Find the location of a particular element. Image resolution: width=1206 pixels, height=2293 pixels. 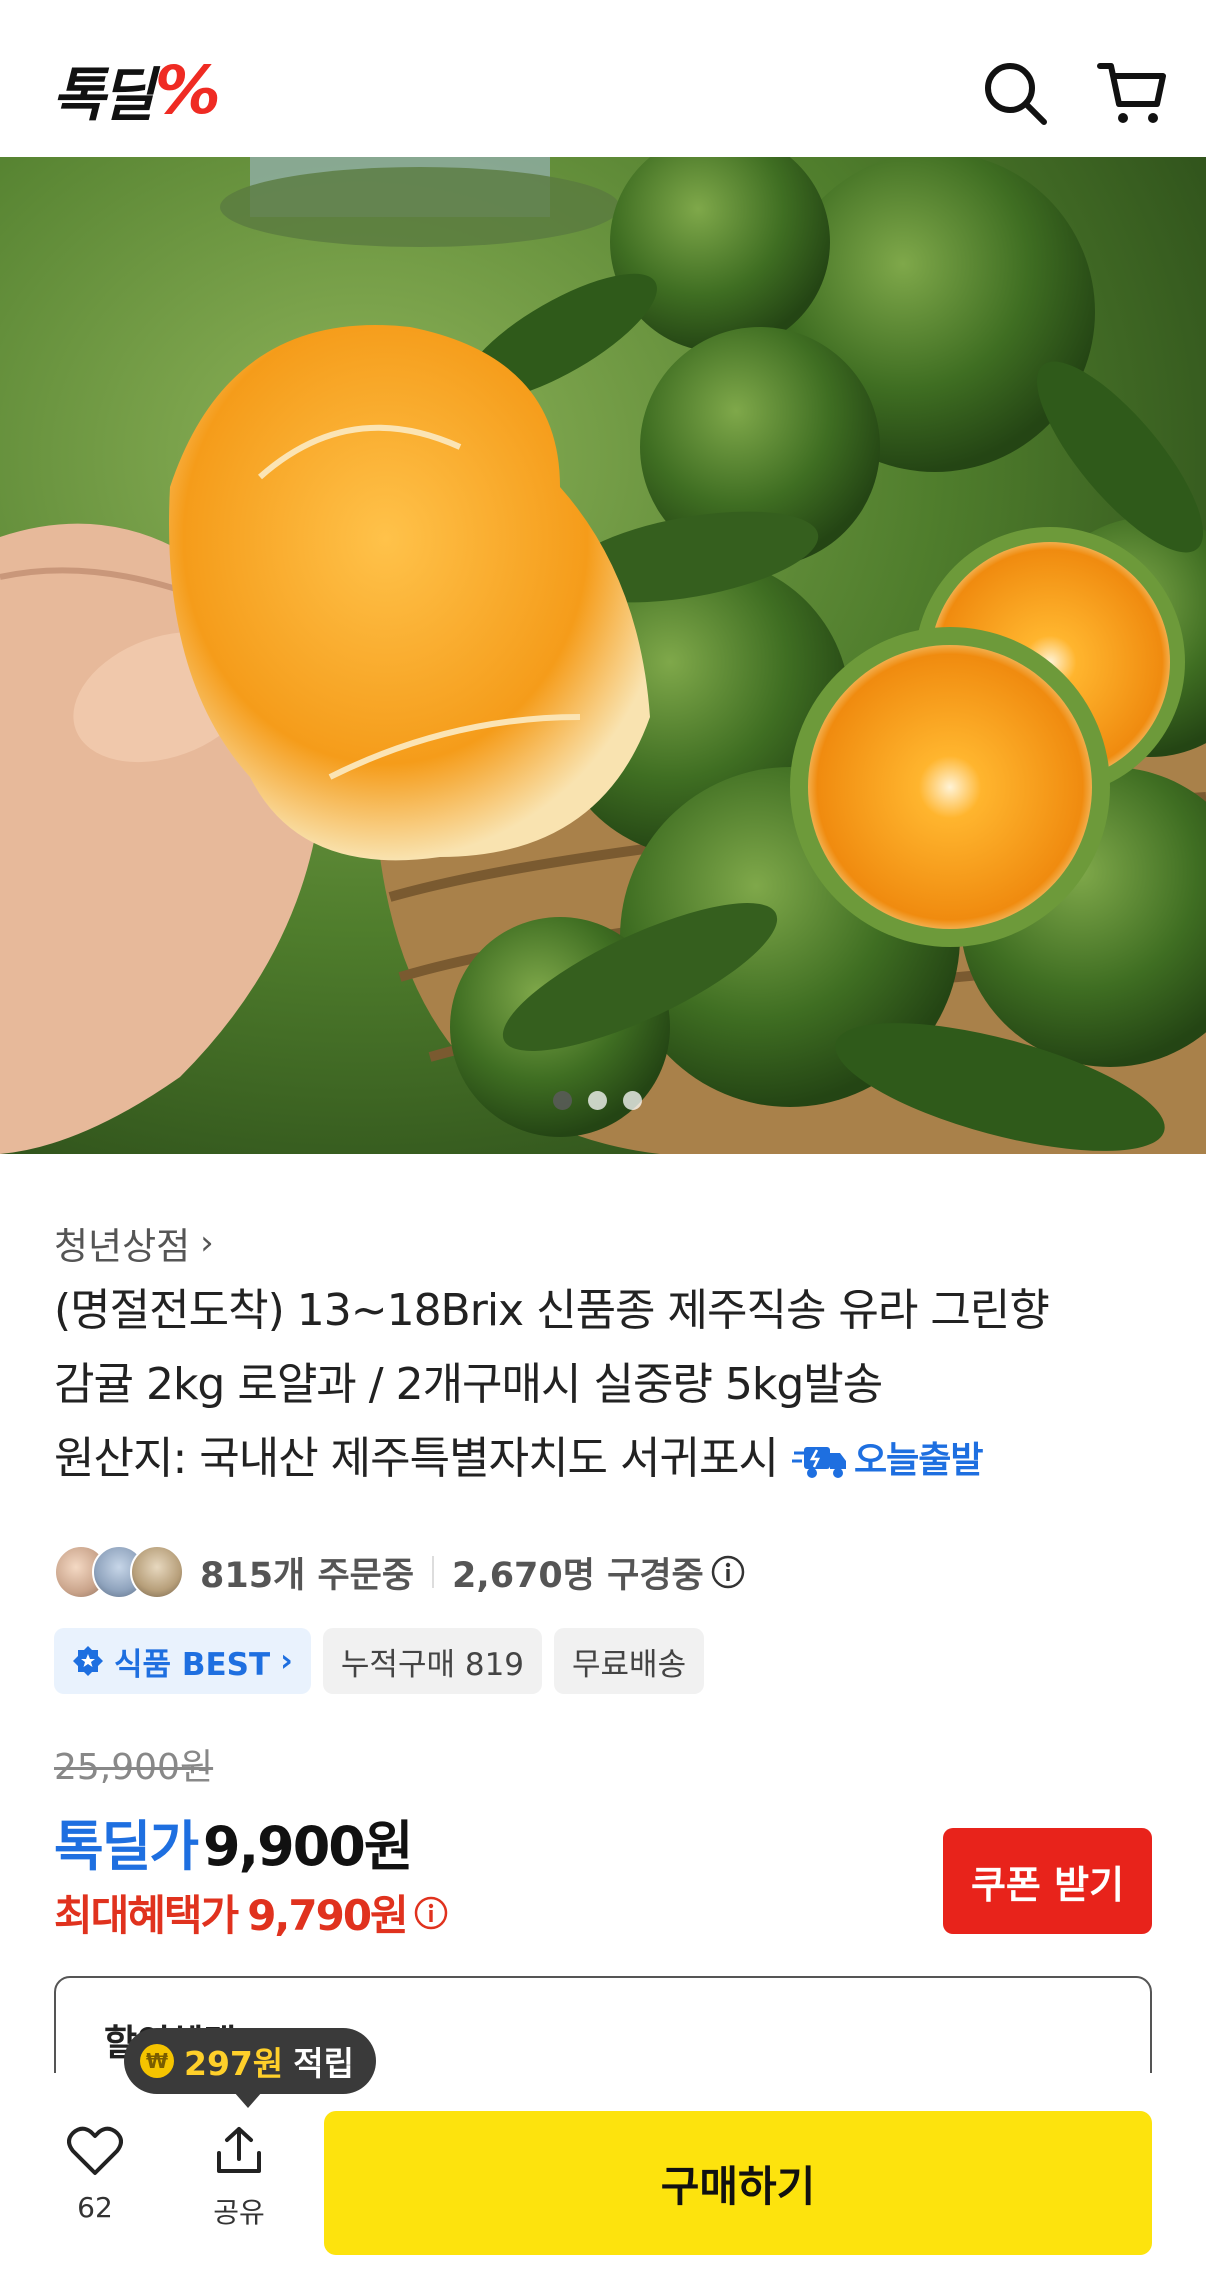

order-count: 815개 주문중 is located at coordinates (307, 1575).